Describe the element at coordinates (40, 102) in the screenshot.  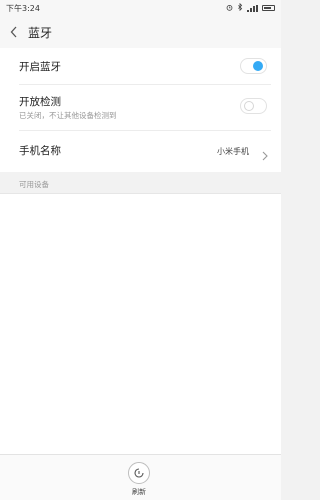
I see `discoverable-label: 开放检测` at that location.